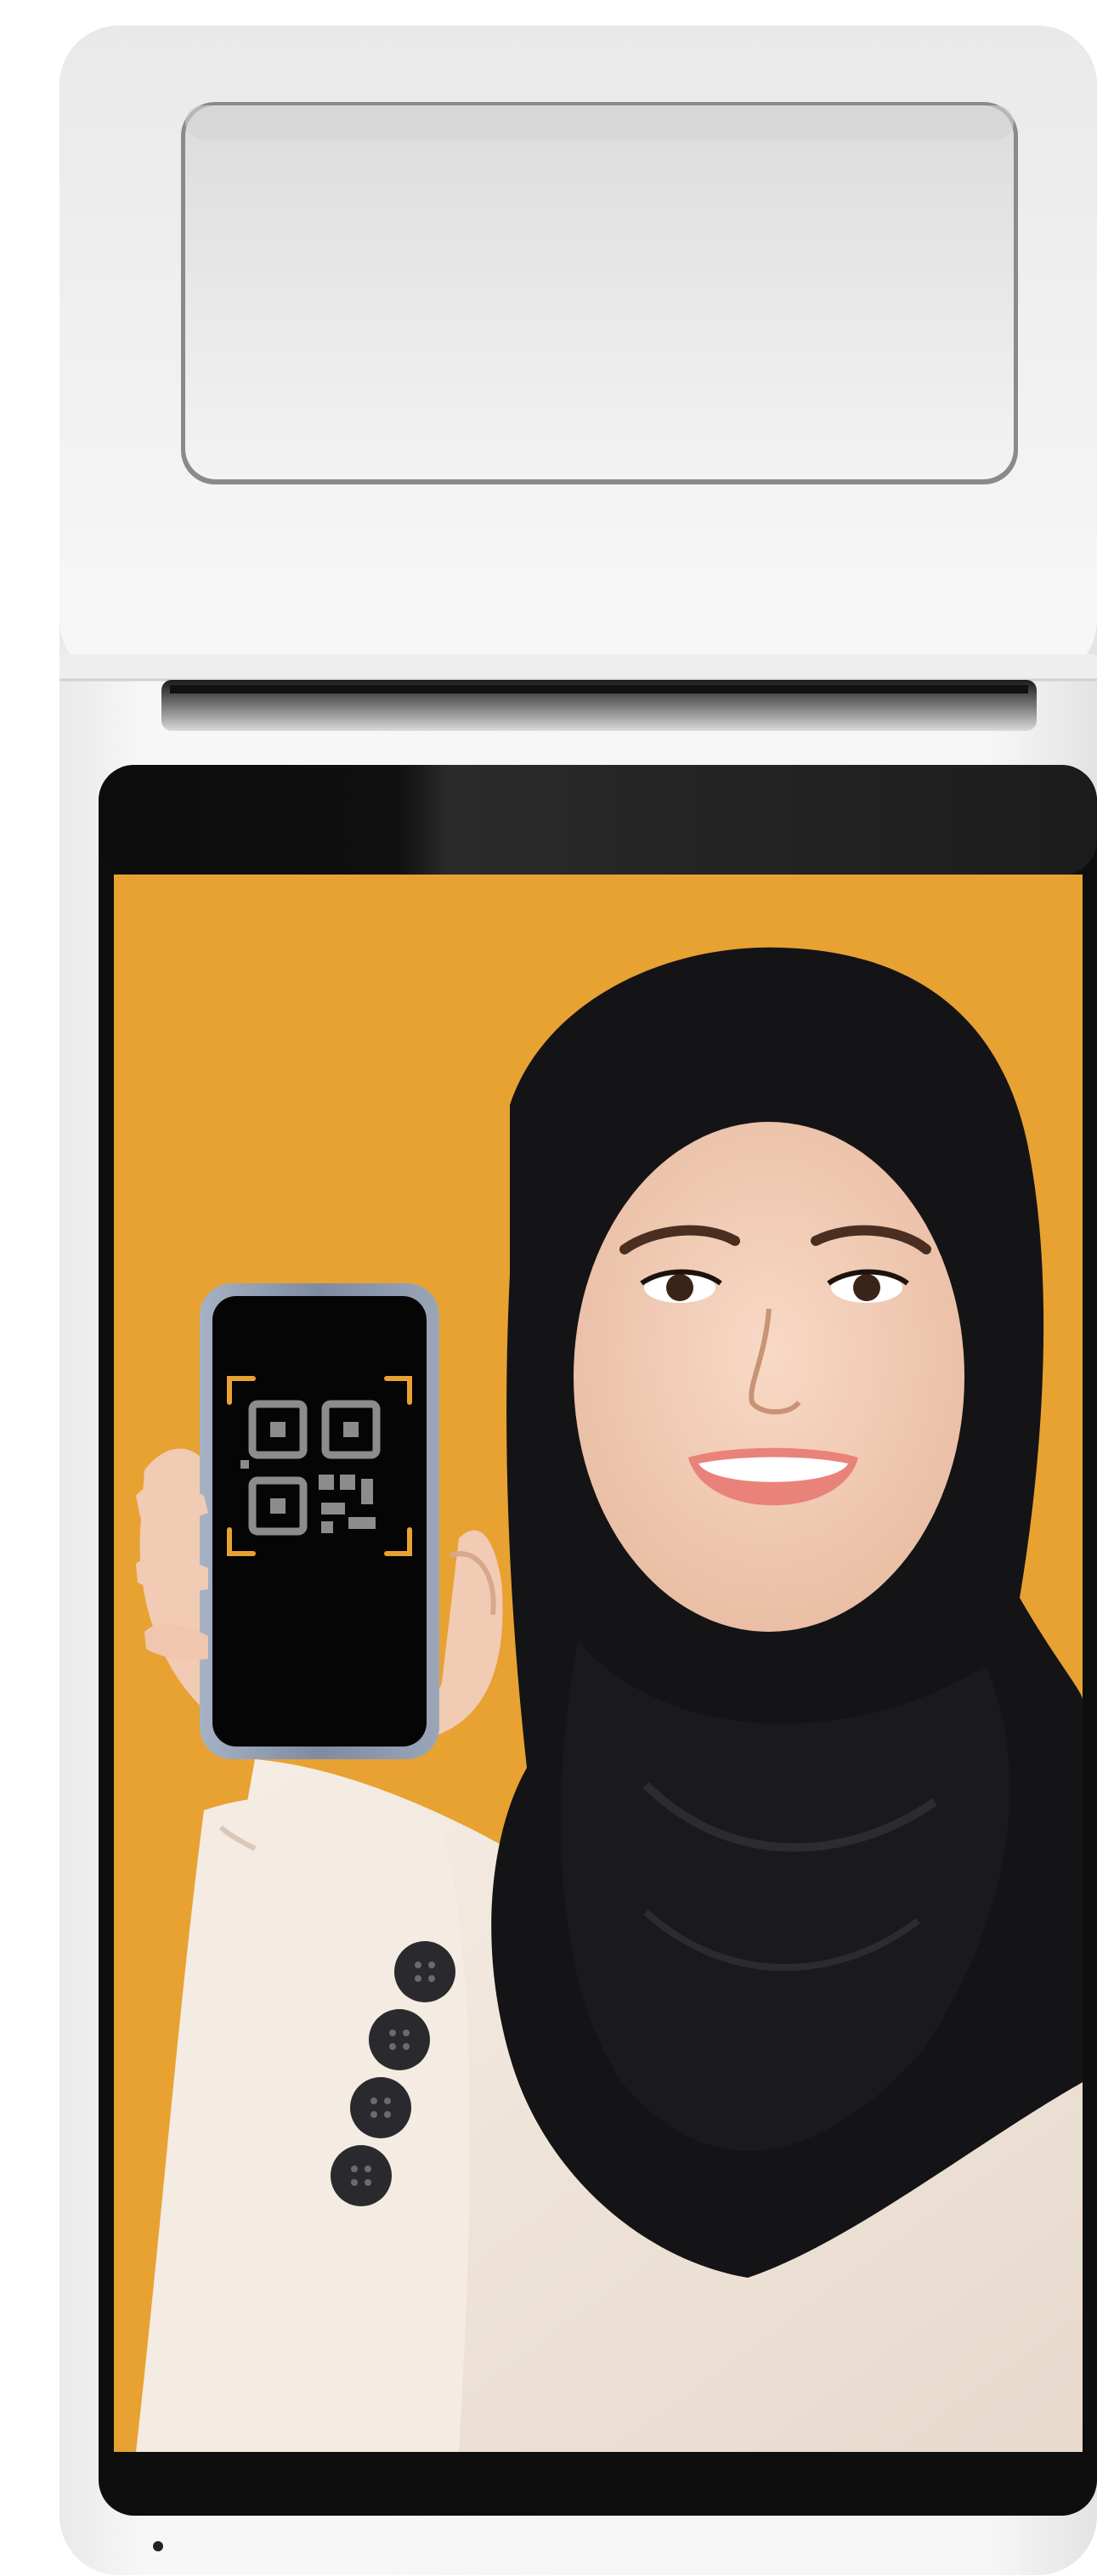 The image size is (1097, 2576). I want to click on face, so click(769, 1377).